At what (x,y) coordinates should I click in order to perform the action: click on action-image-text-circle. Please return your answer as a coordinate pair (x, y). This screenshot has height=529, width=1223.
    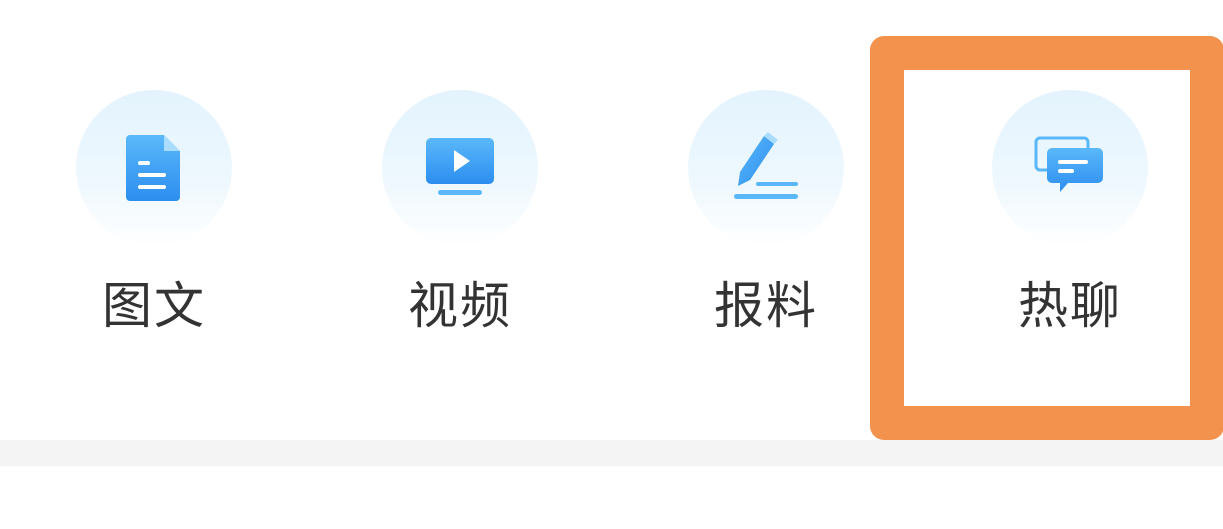
    Looking at the image, I should click on (154, 168).